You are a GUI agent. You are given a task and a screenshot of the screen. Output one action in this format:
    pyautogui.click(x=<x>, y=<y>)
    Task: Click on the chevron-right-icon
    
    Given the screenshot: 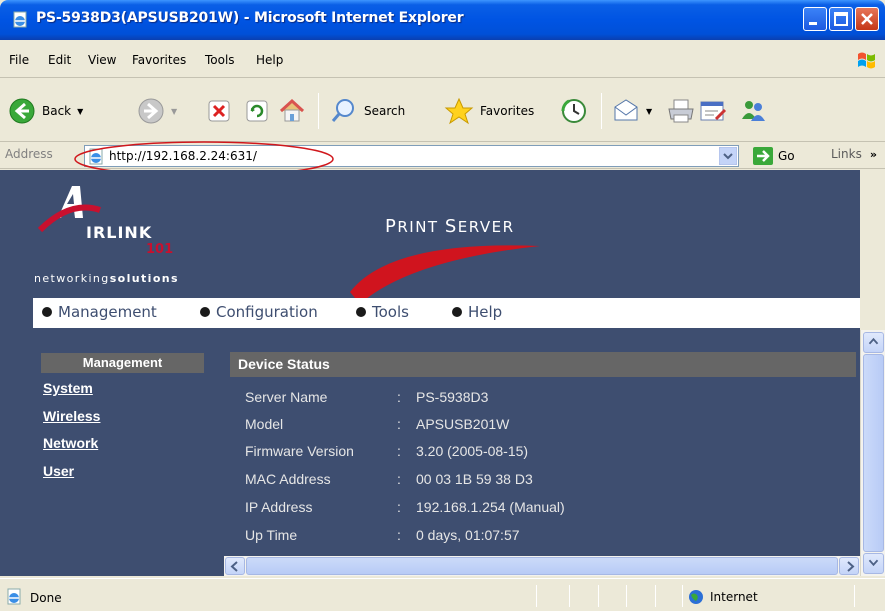 What is the action you would take?
    pyautogui.click(x=851, y=566)
    